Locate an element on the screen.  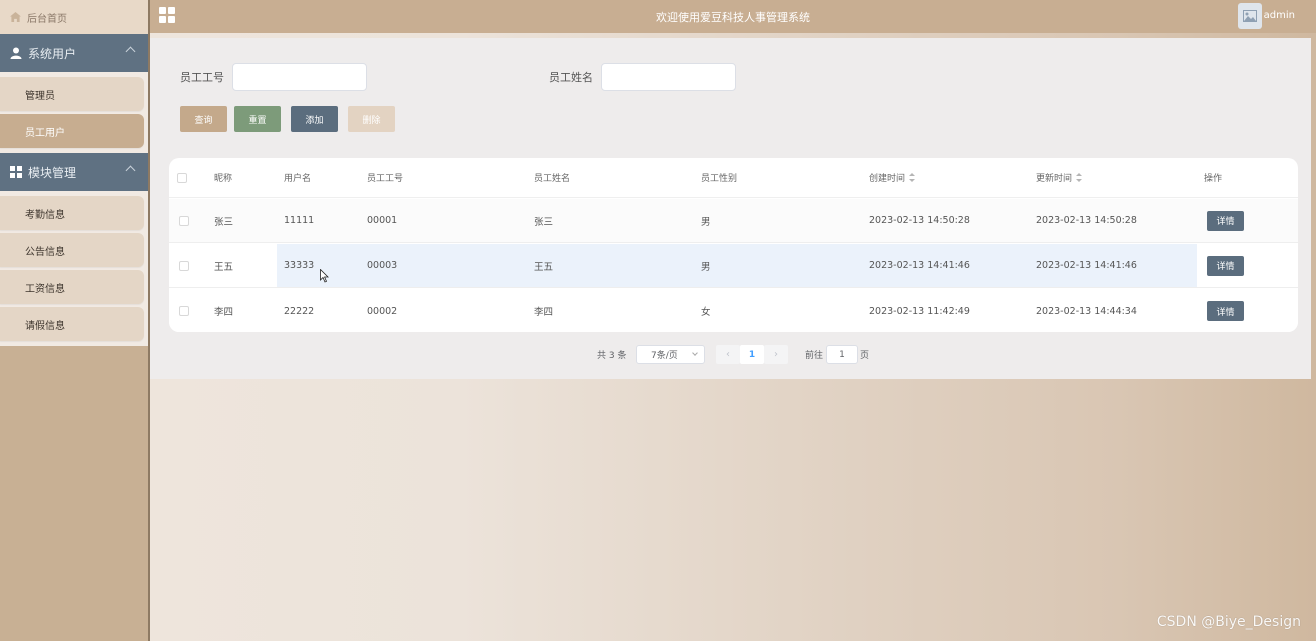
sidebar-item-salary: 工资信息 is located at coordinates (72, 287).